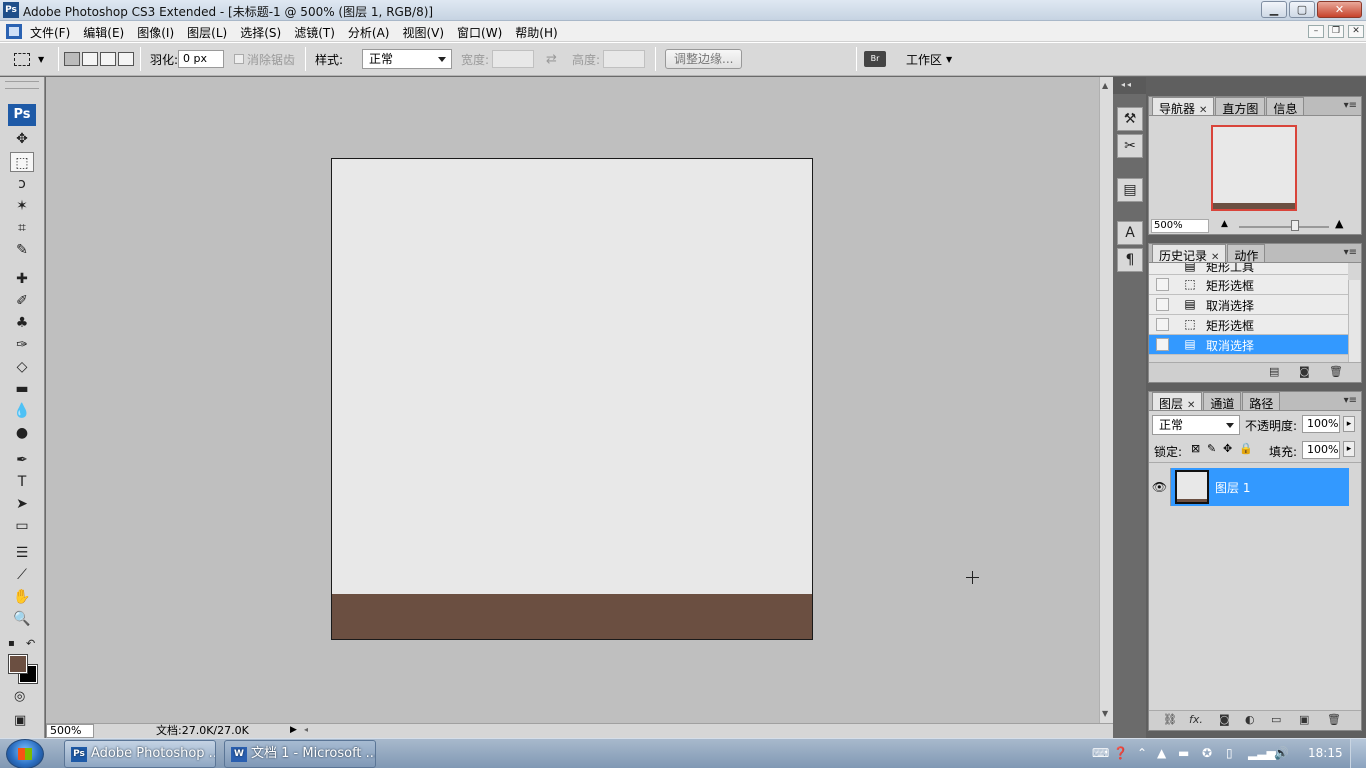 The image size is (1366, 768). Describe the element at coordinates (22, 250) in the screenshot. I see `slice-tool-icon: ✎` at that location.